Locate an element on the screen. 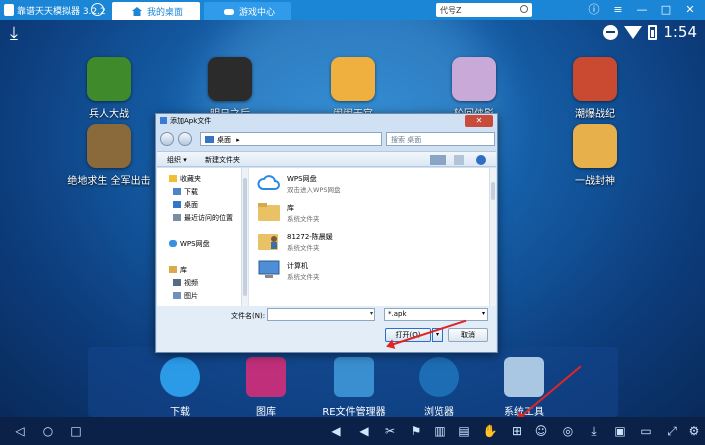 This screenshot has height=445, width=705. share-icon: ◎ is located at coordinates (568, 431).